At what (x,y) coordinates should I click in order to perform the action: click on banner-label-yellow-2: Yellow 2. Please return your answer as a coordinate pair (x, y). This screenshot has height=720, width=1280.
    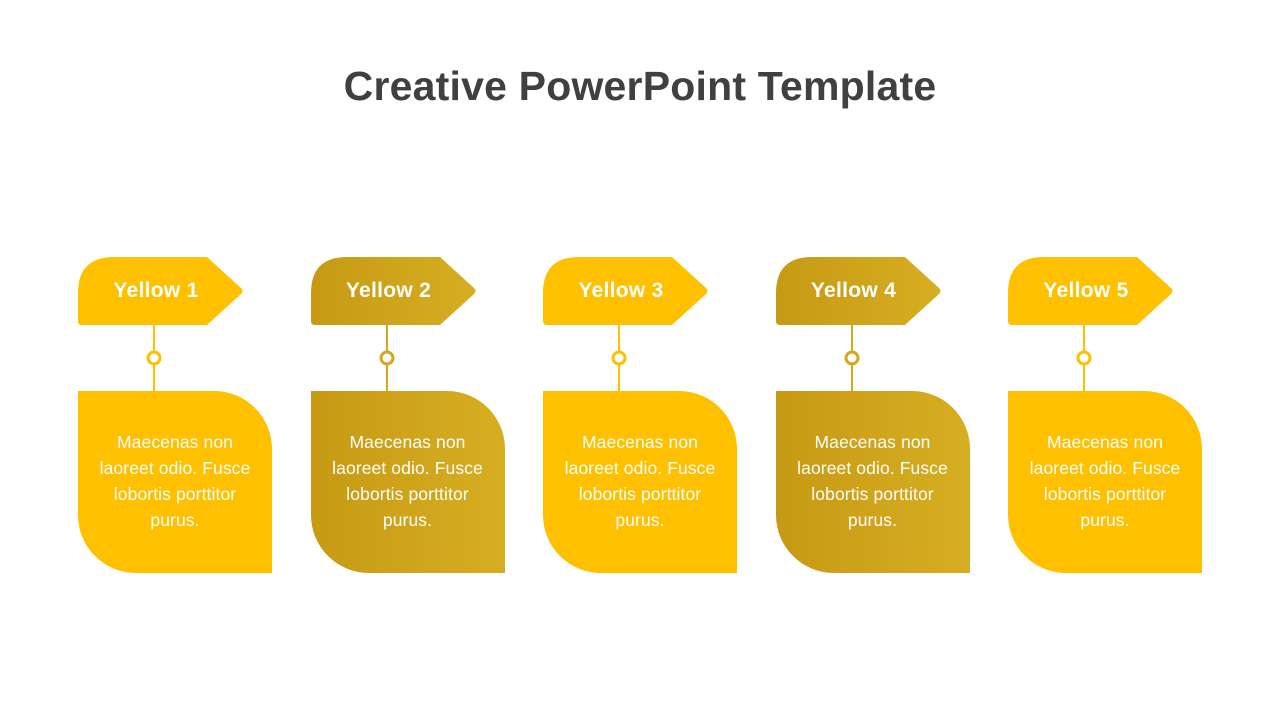
    Looking at the image, I should click on (388, 290).